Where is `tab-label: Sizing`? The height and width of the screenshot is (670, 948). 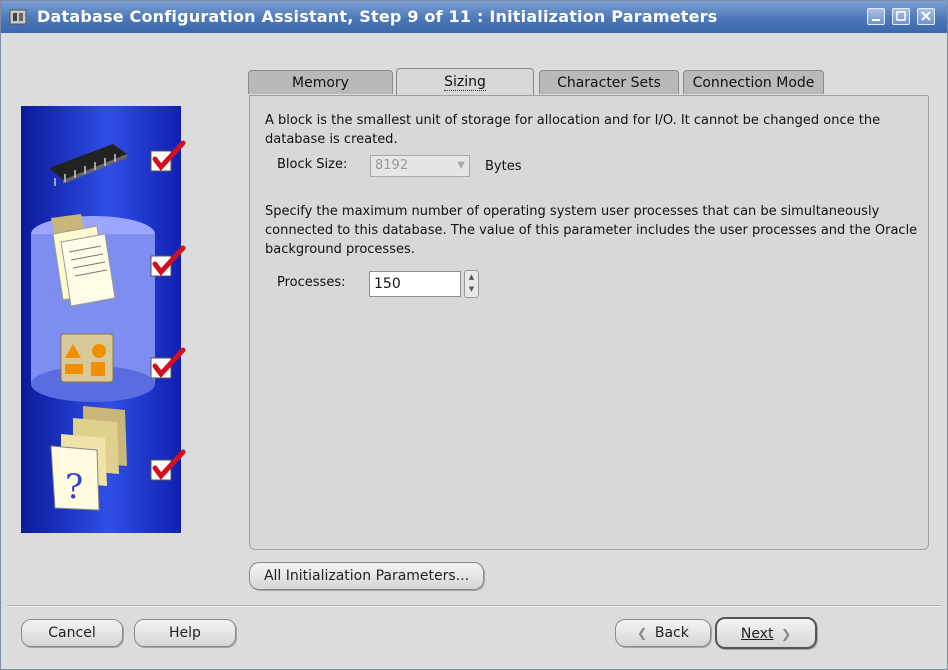 tab-label: Sizing is located at coordinates (465, 82).